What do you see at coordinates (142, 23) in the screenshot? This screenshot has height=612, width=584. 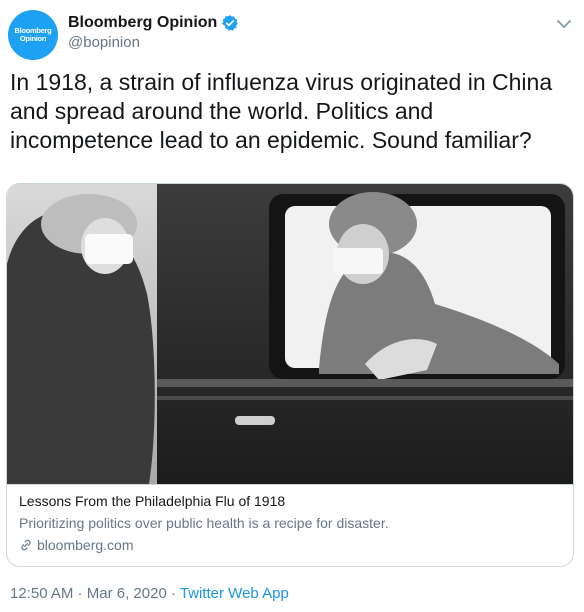 I see `display-name: Bloomberg Opinion` at bounding box center [142, 23].